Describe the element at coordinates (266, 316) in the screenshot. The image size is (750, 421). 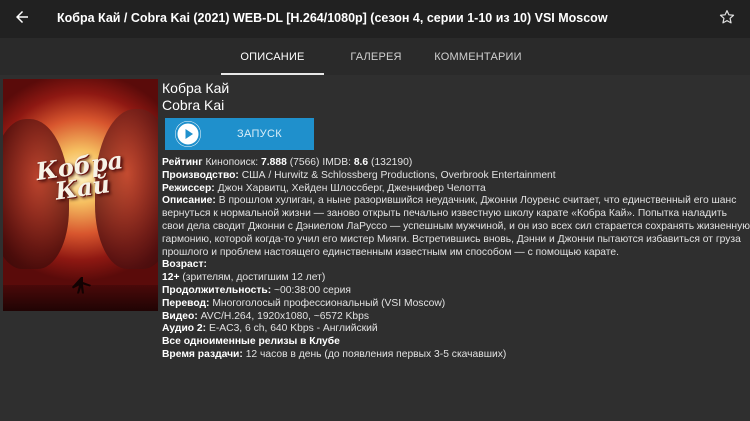
I see `video-row: Видео: AVC/H.264, 1920x1080, ~6572 Kbps` at that location.